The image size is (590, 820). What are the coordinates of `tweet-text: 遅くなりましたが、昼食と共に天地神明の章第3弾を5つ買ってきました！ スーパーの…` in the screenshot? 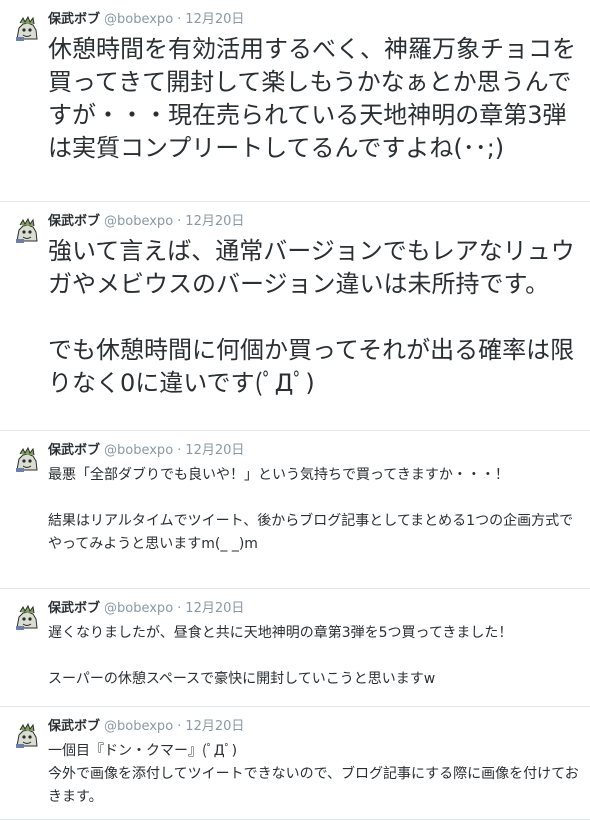 It's located at (280, 656).